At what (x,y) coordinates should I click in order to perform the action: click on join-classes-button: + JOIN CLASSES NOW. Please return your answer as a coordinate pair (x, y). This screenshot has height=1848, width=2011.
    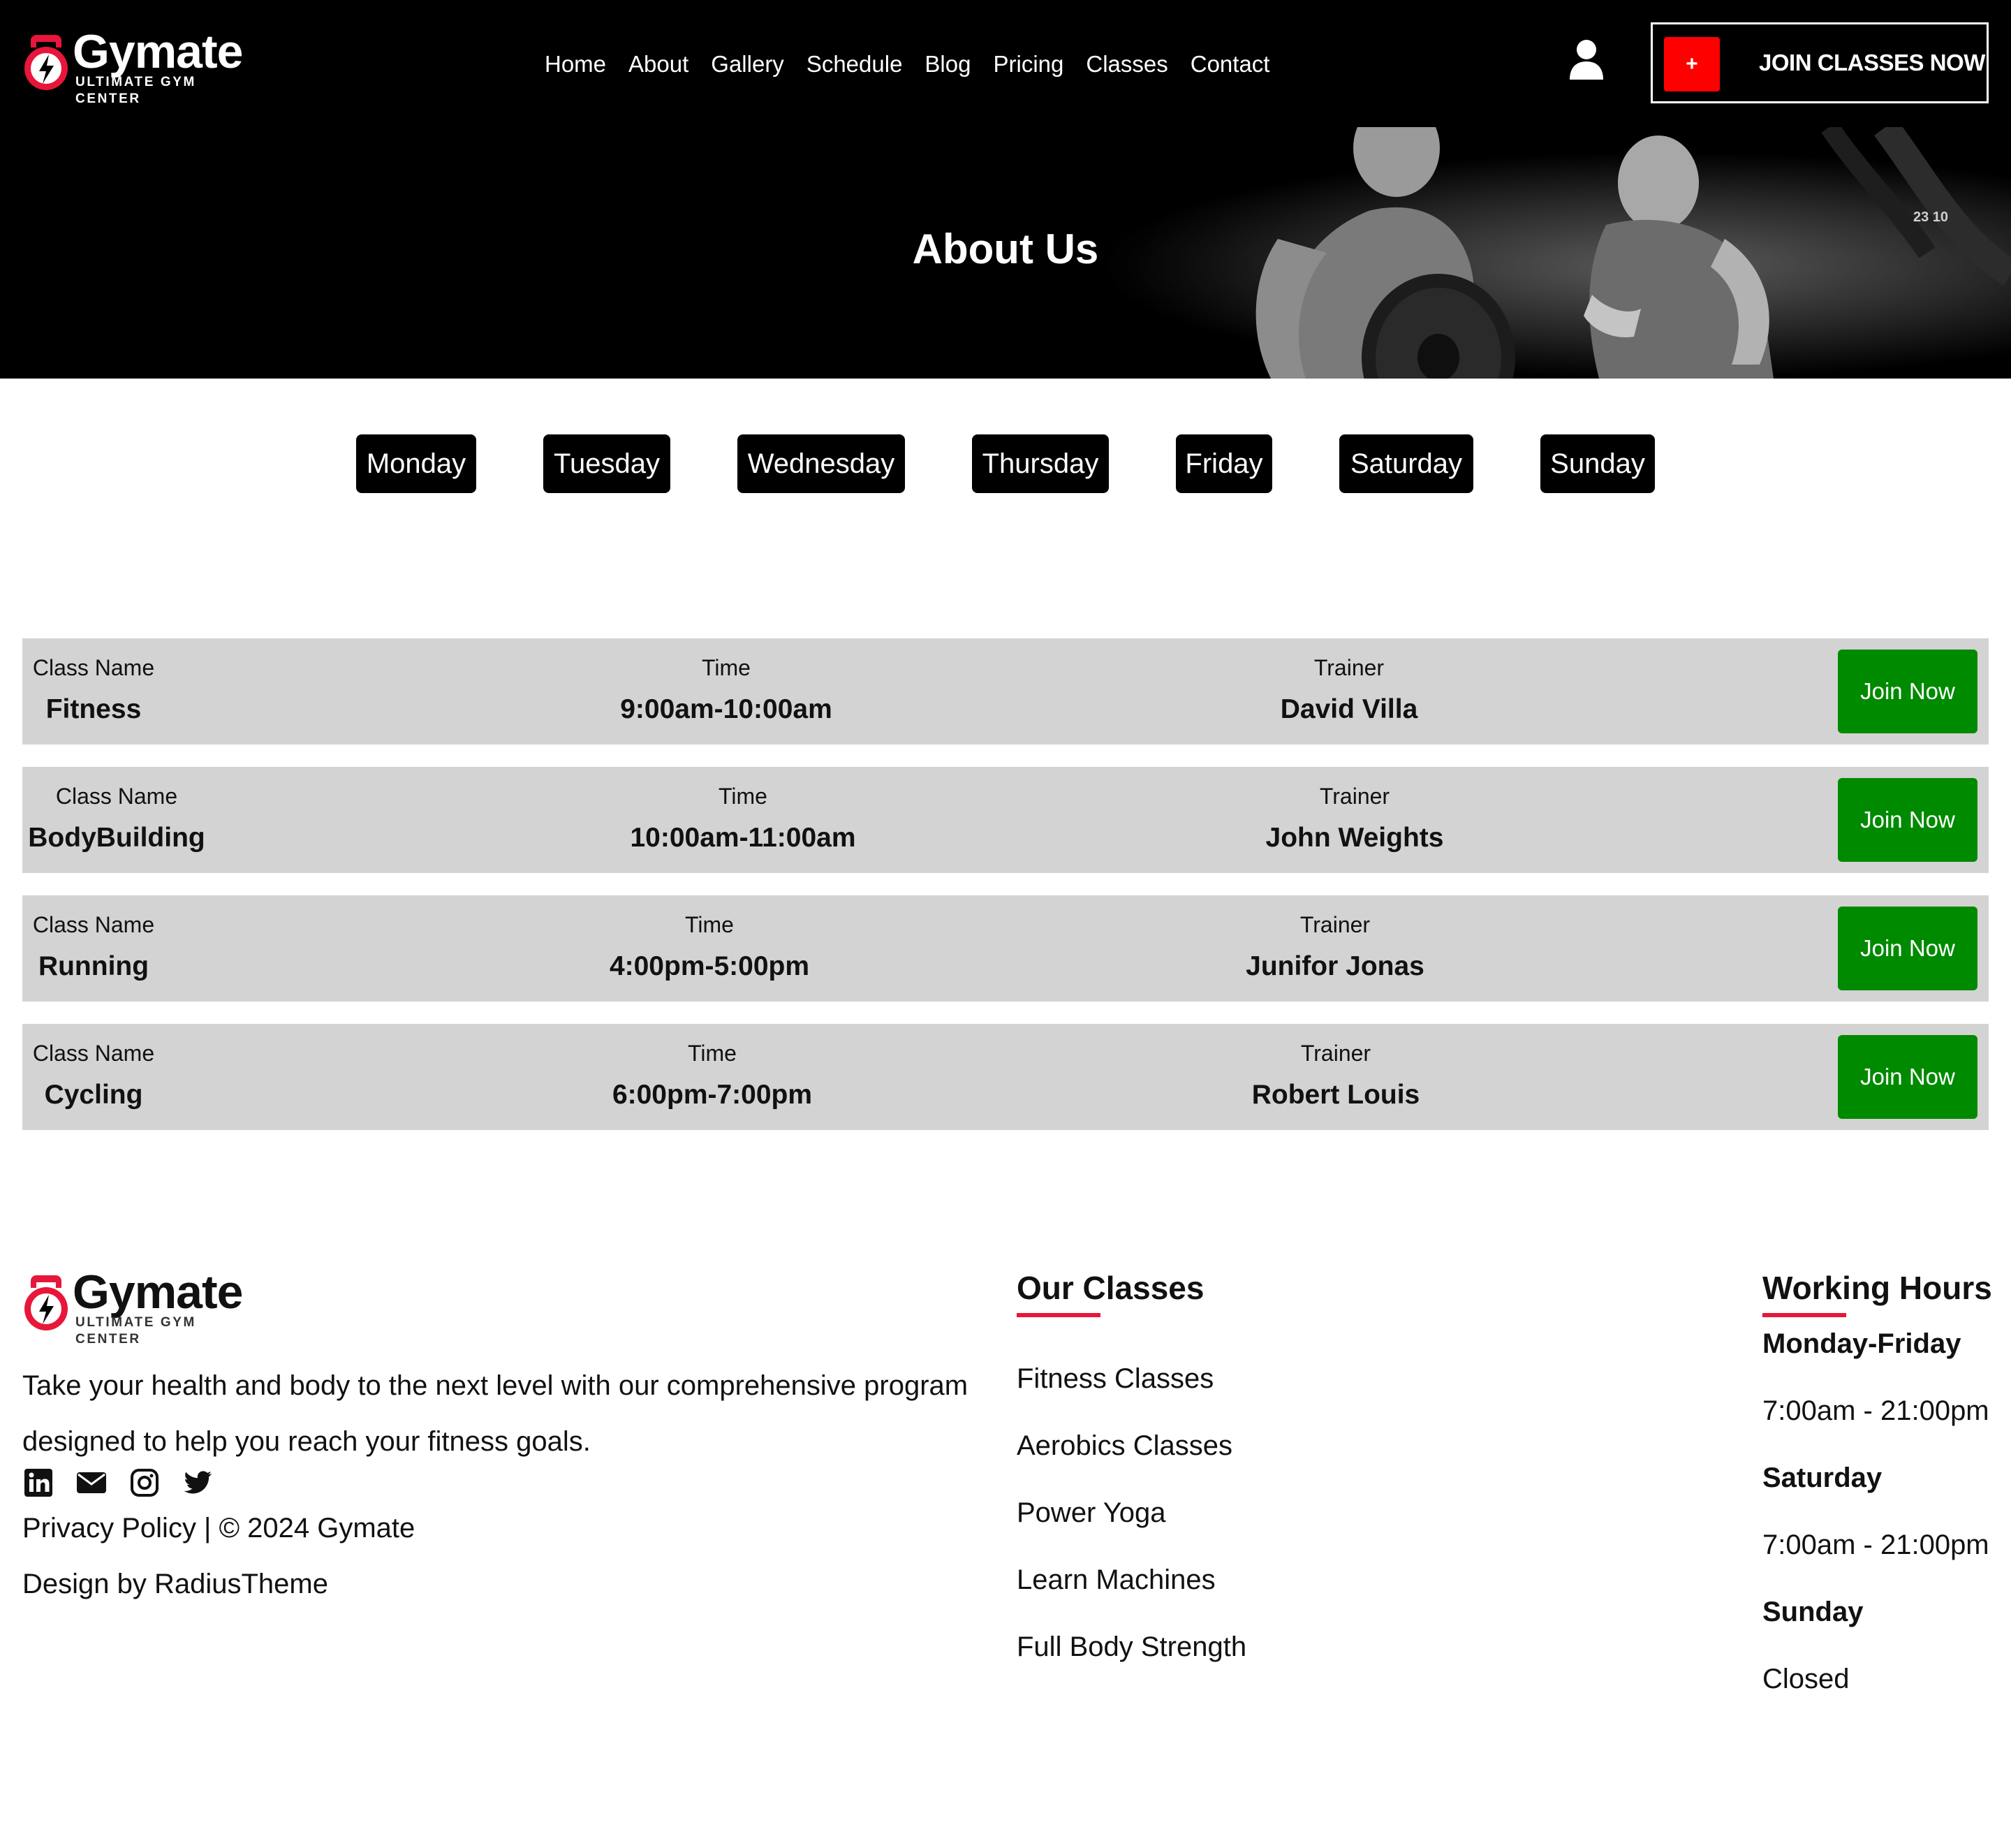
    Looking at the image, I should click on (1820, 63).